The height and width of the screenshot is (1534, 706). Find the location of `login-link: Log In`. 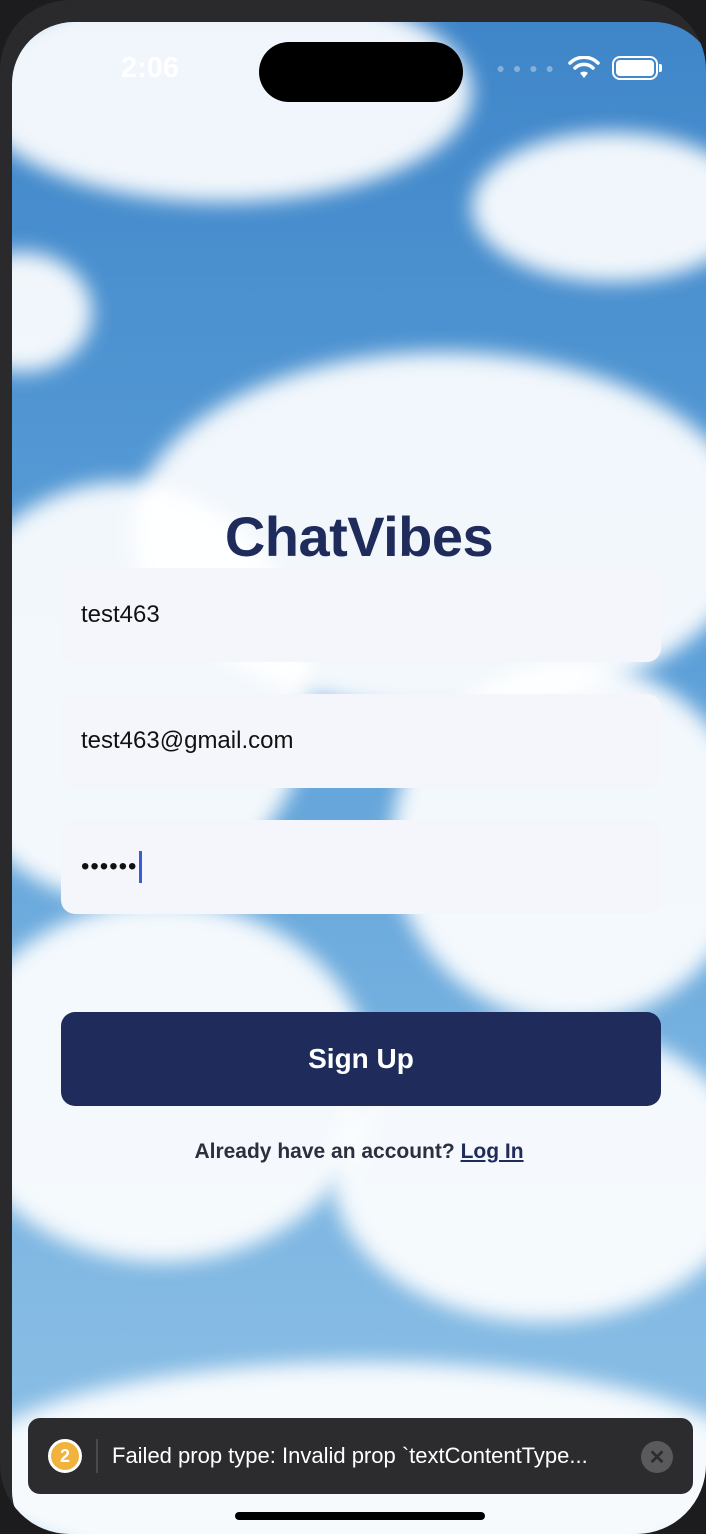

login-link: Log In is located at coordinates (492, 1151).